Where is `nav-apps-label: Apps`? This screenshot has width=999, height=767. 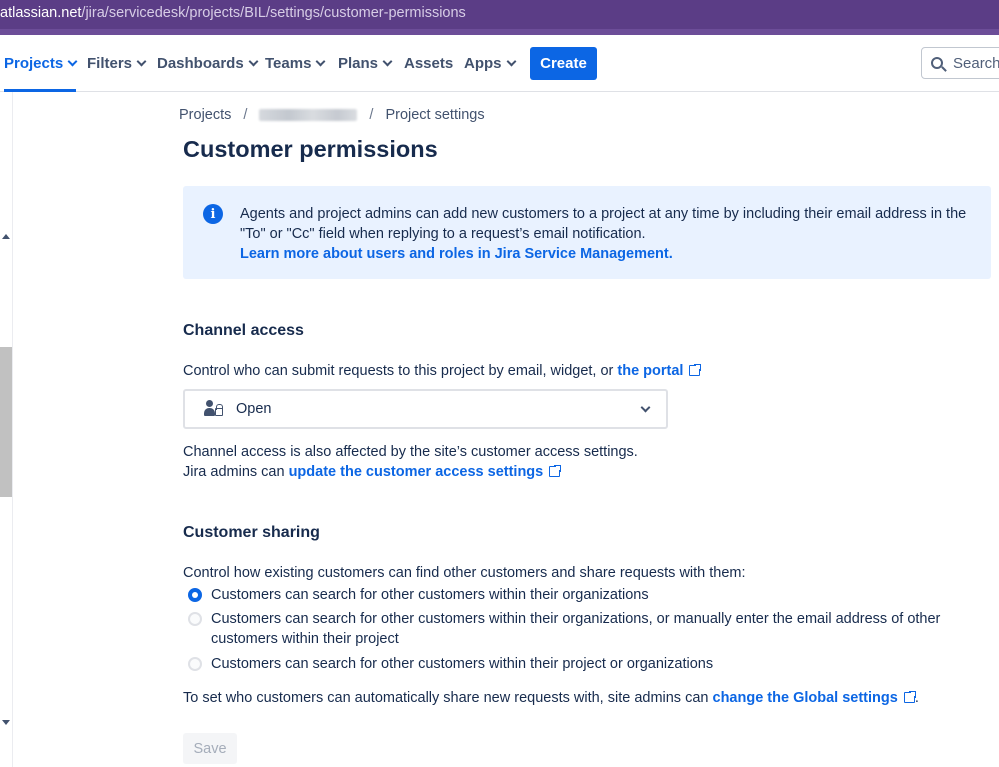 nav-apps-label: Apps is located at coordinates (483, 63).